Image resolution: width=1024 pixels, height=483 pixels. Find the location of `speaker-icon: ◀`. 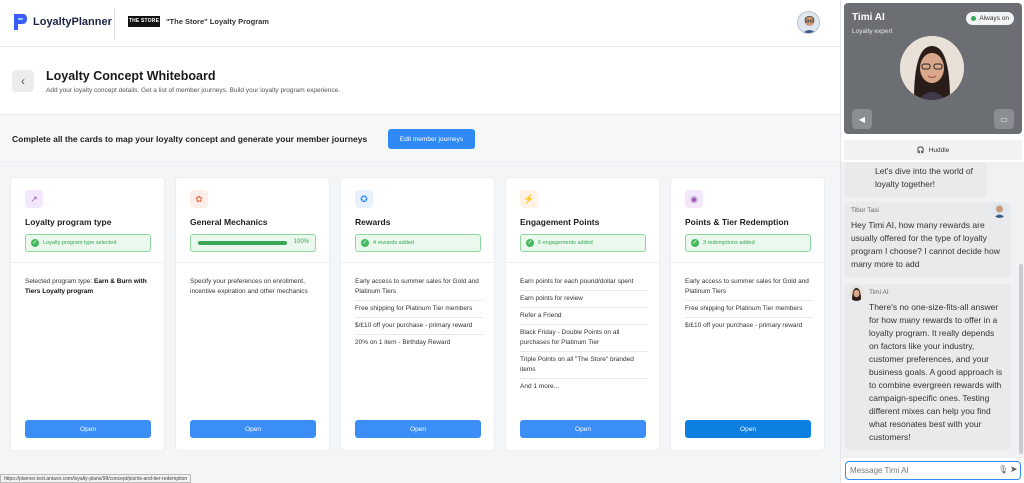

speaker-icon: ◀ is located at coordinates (862, 119).